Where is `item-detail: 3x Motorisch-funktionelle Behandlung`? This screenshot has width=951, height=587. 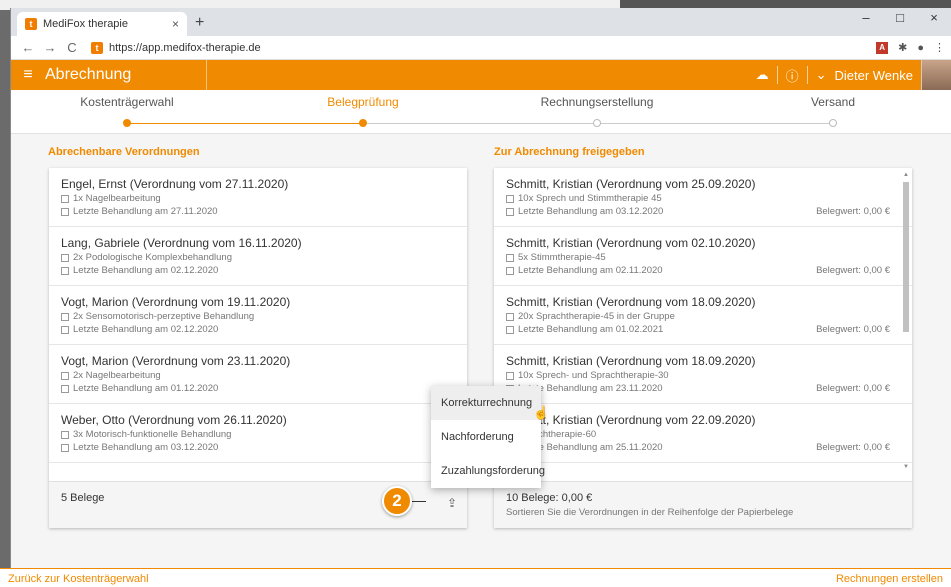
item-detail: 3x Motorisch-funktionelle Behandlung is located at coordinates (258, 434).